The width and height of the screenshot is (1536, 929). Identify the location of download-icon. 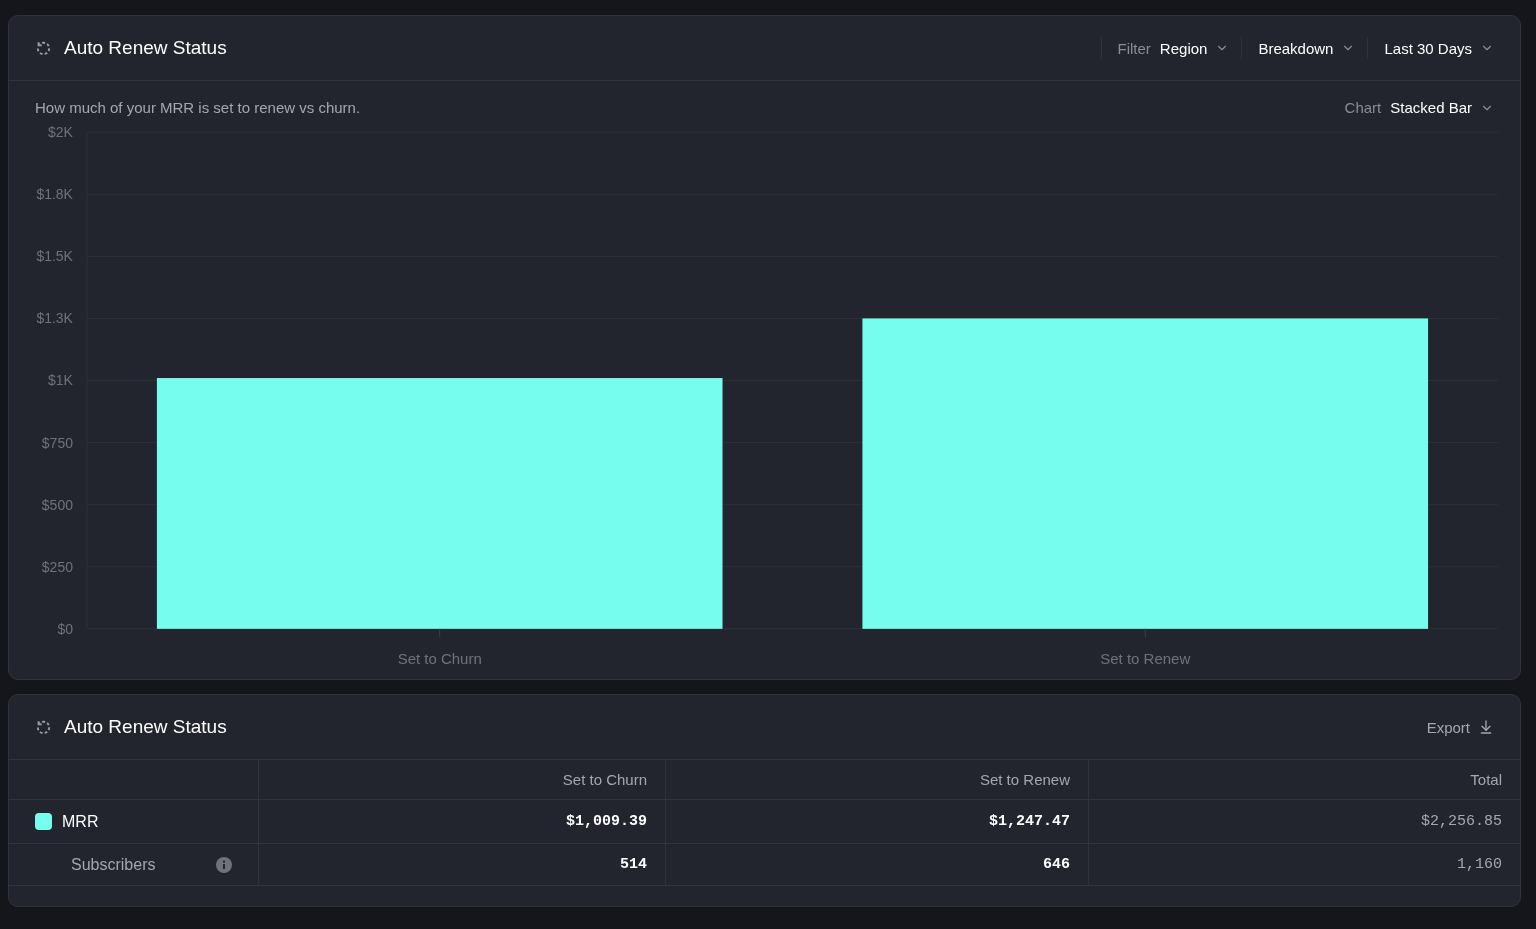
(1486, 727).